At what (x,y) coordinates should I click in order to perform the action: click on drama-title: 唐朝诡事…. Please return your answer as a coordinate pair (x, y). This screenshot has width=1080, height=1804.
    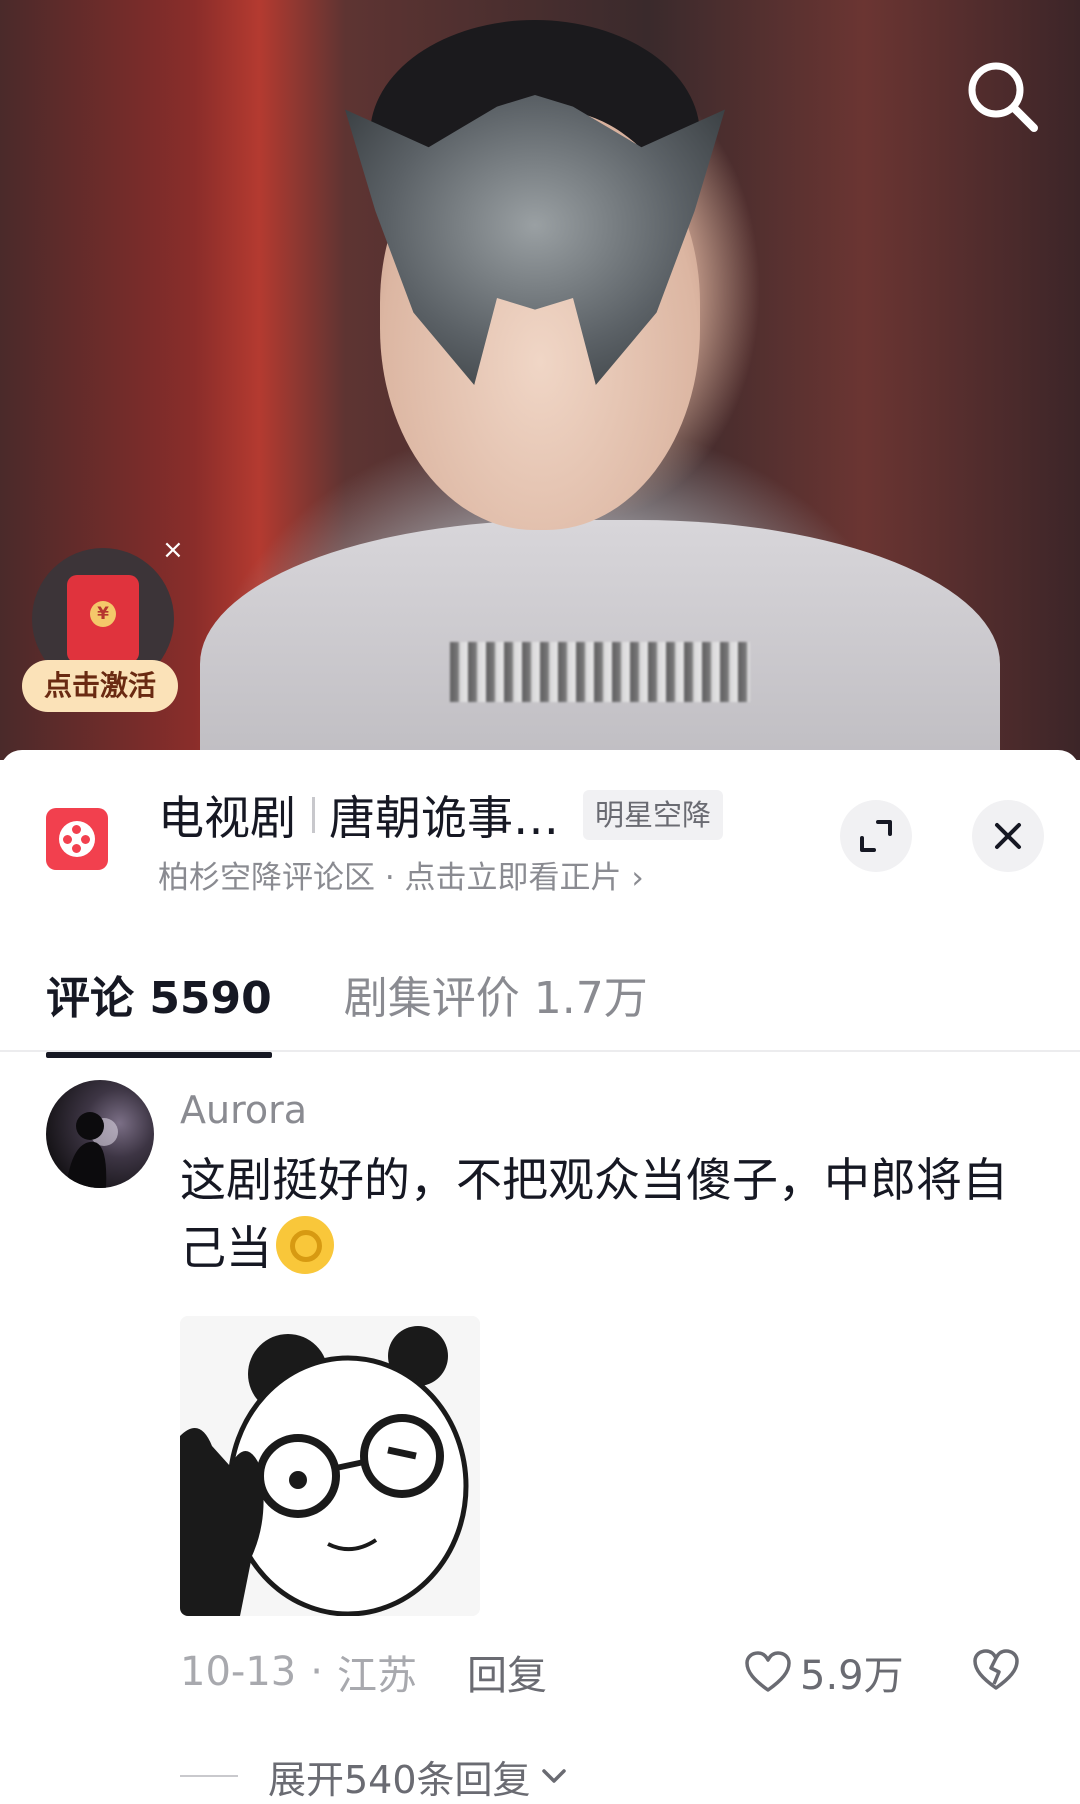
    Looking at the image, I should click on (444, 818).